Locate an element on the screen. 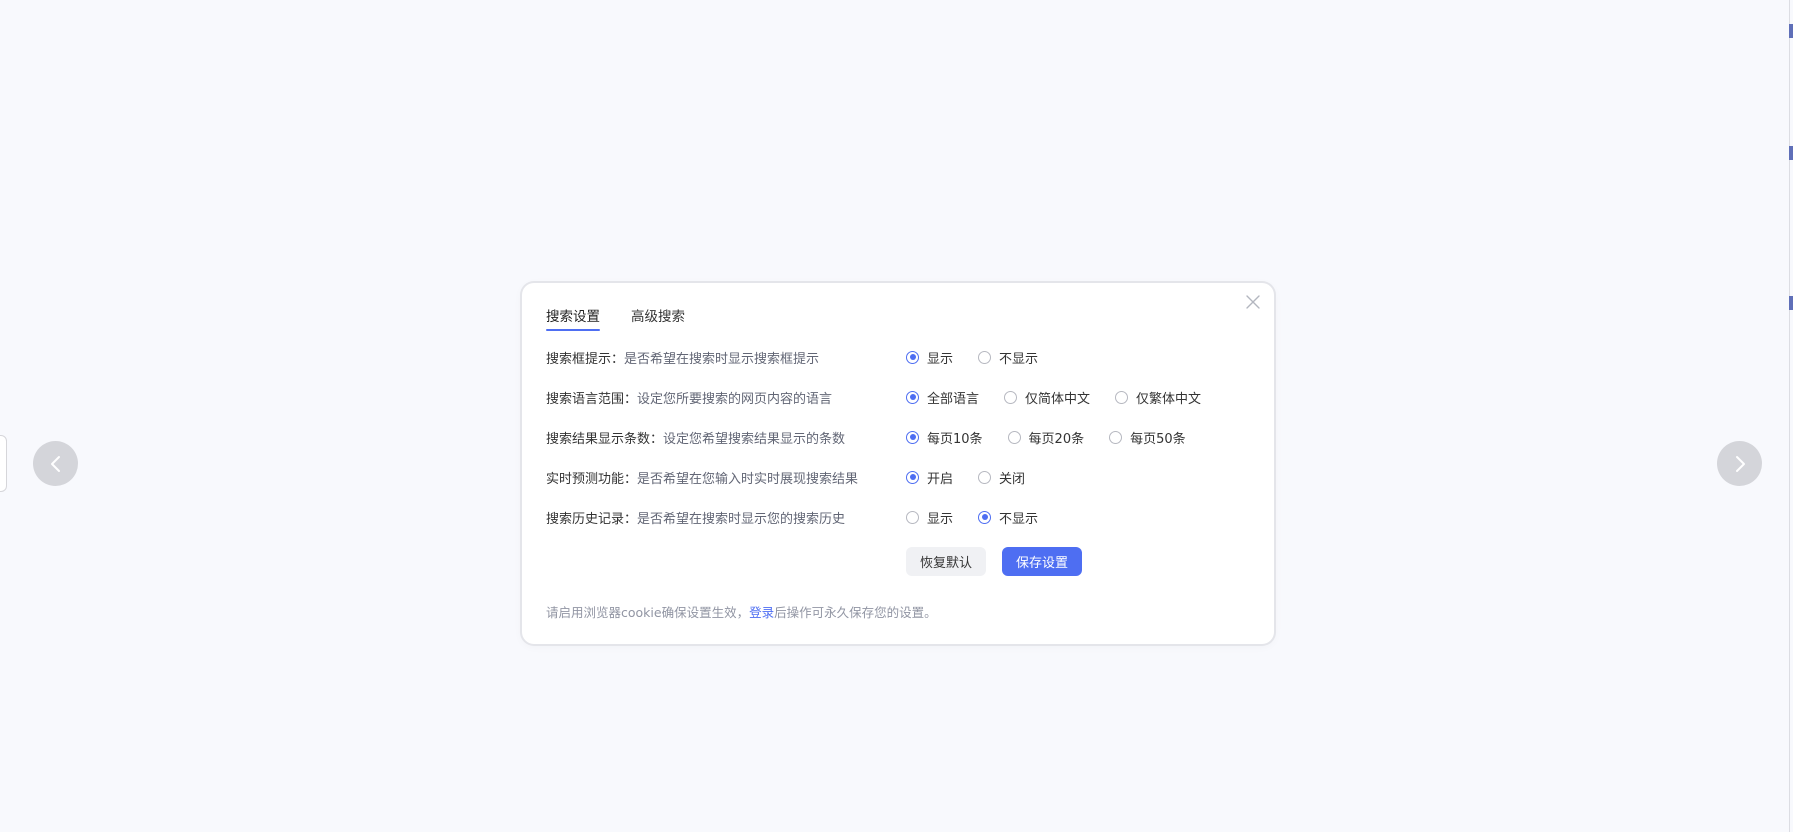 This screenshot has height=832, width=1793. radio-option-off: 关闭 is located at coordinates (1001, 477).